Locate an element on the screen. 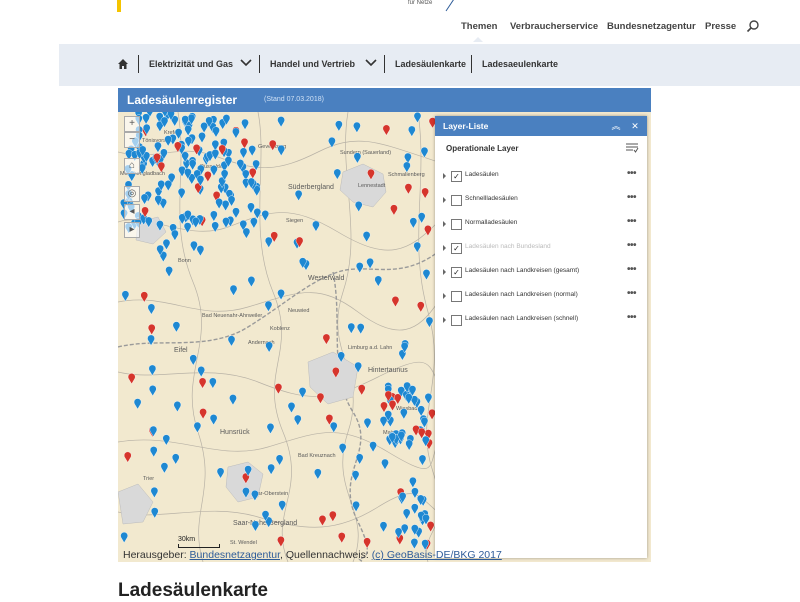 The image size is (800, 602). place-label: Süderbergland is located at coordinates (311, 187).